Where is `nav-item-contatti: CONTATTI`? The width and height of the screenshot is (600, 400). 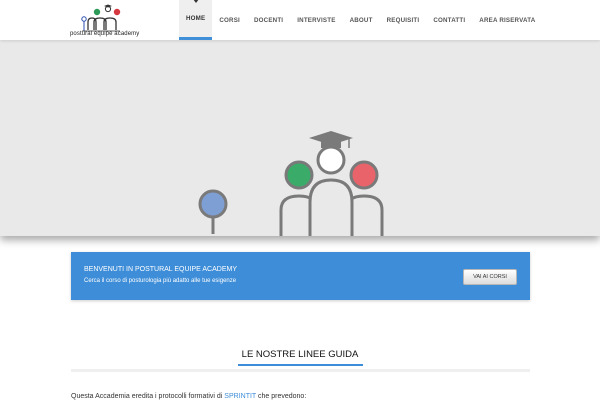 nav-item-contatti: CONTATTI is located at coordinates (449, 20).